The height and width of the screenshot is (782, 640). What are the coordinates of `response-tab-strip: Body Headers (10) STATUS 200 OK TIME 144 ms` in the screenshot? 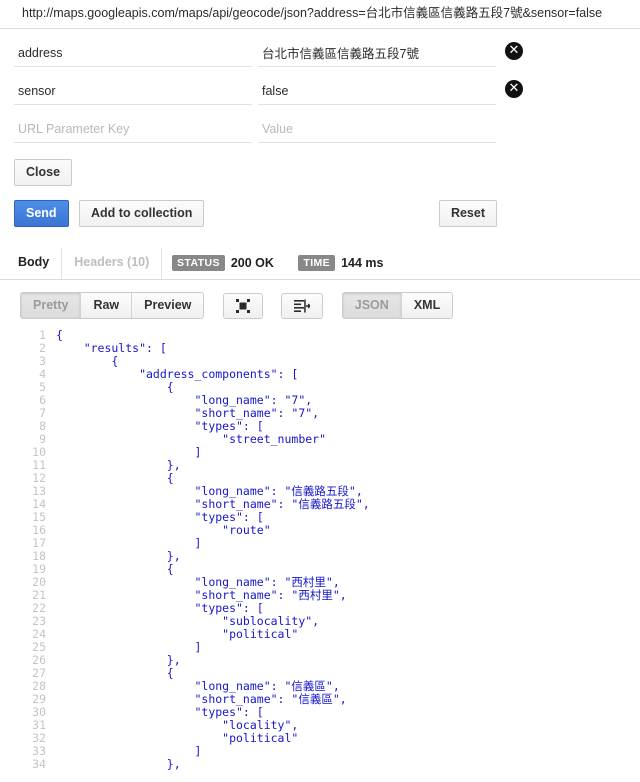 It's located at (320, 264).